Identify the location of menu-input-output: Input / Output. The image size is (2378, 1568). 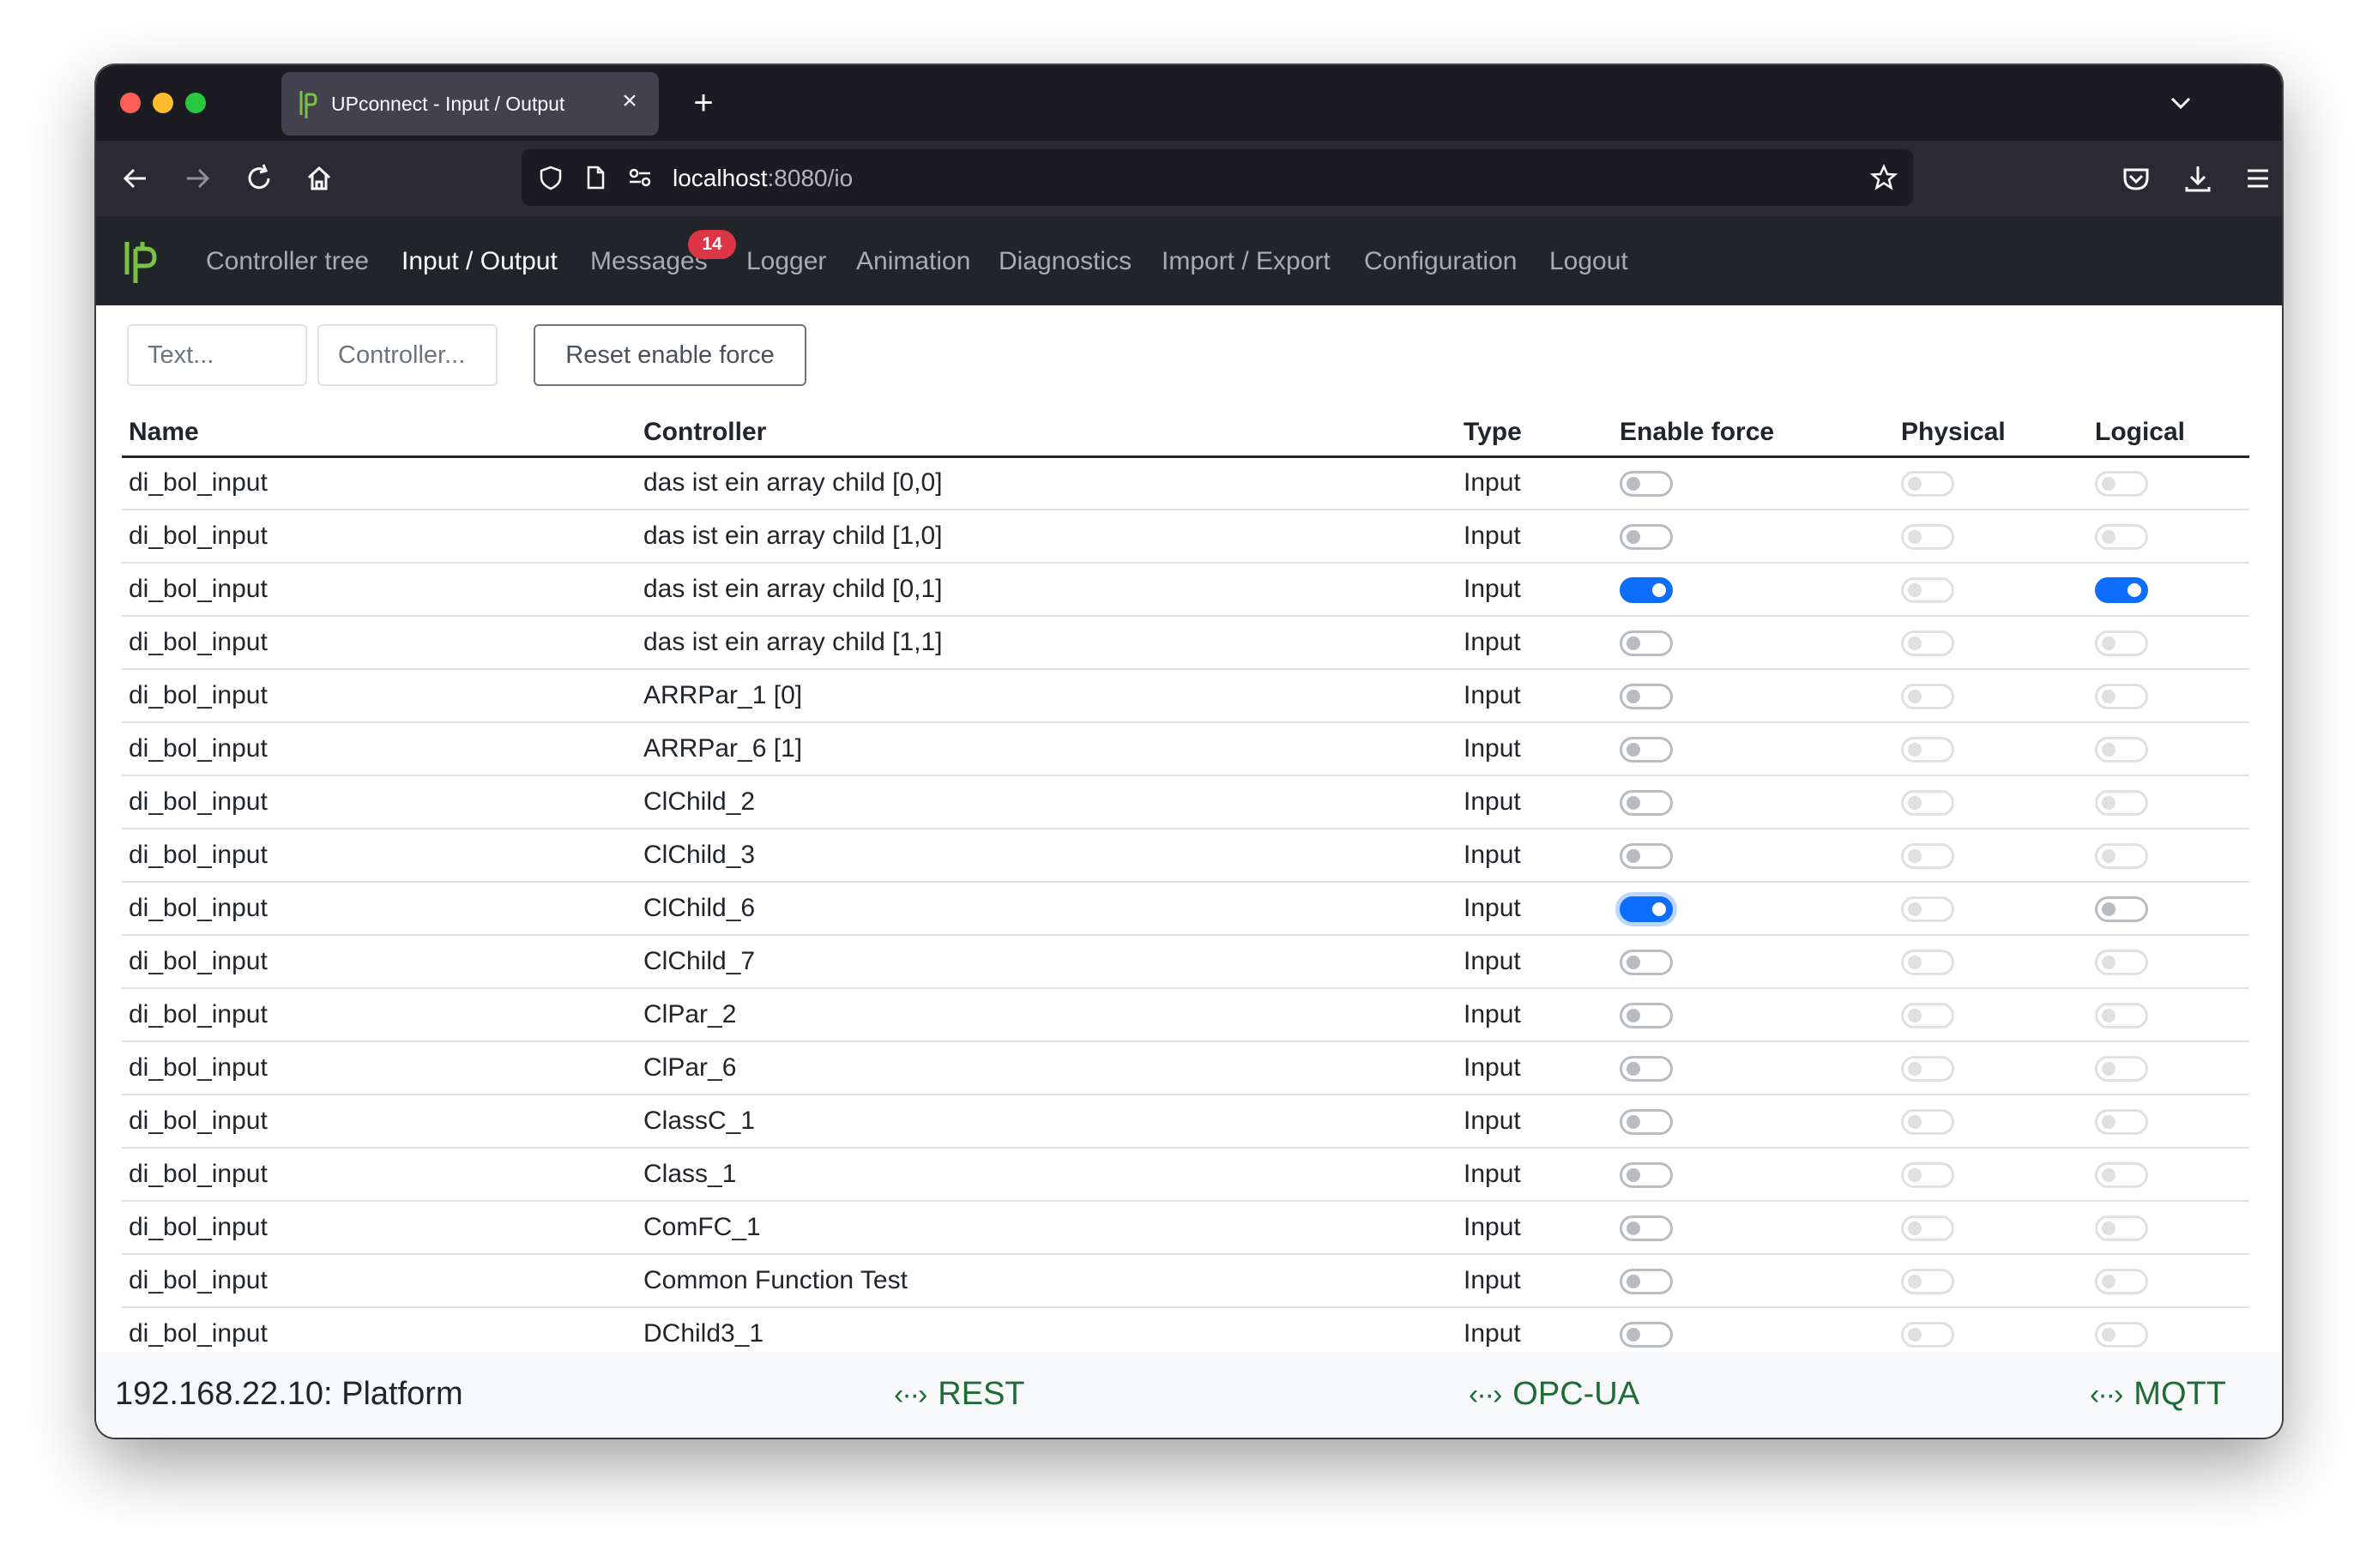
(480, 261).